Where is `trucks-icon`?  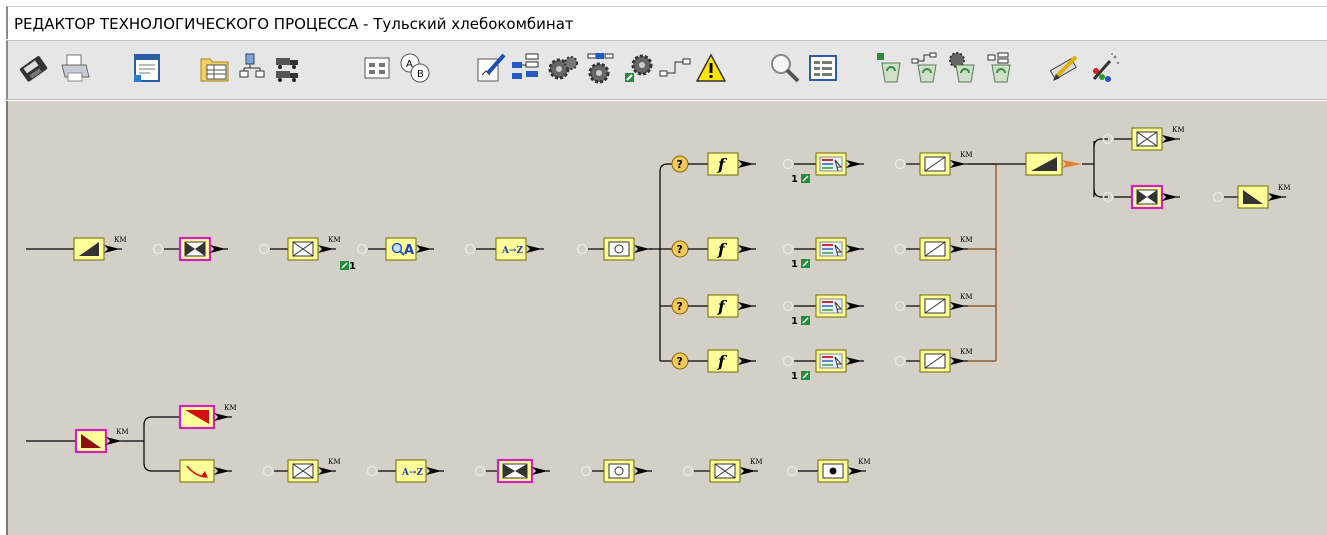
trucks-icon is located at coordinates (289, 68).